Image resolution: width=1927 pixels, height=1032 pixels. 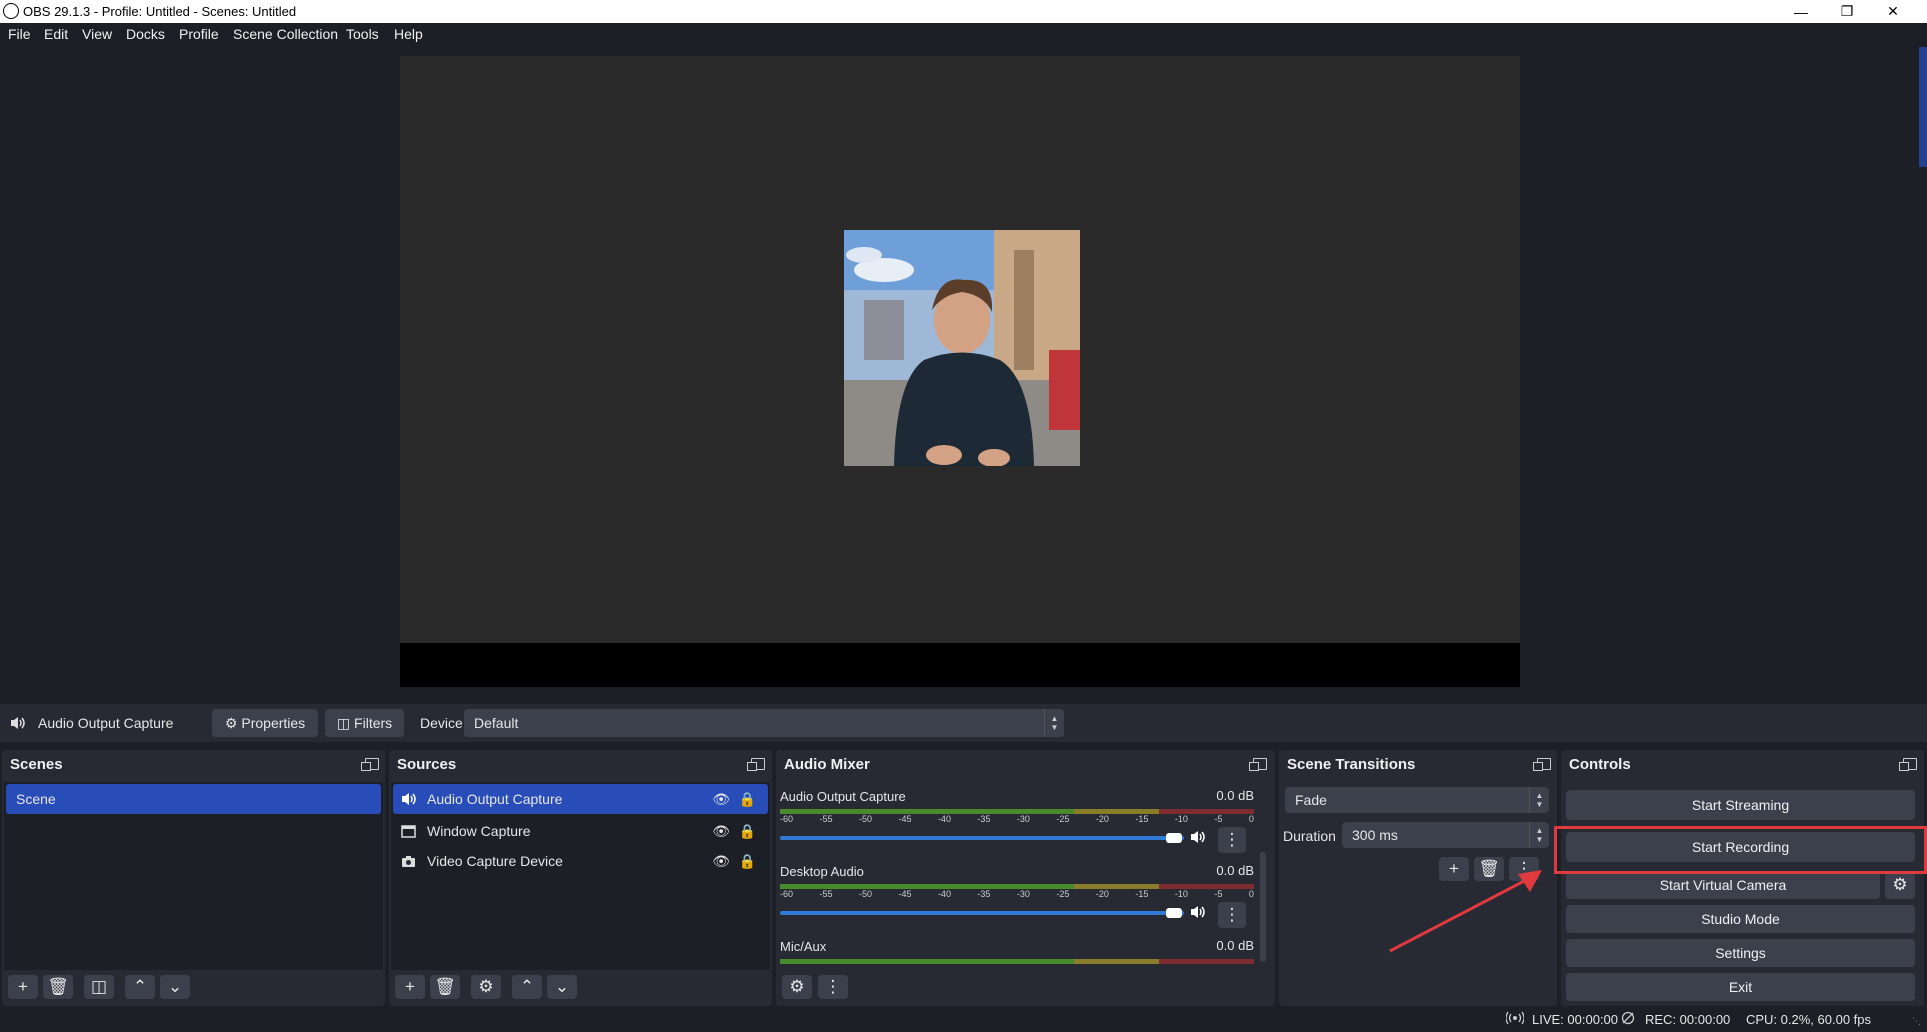 I want to click on move-scene-down-button: ⌄, so click(x=175, y=987).